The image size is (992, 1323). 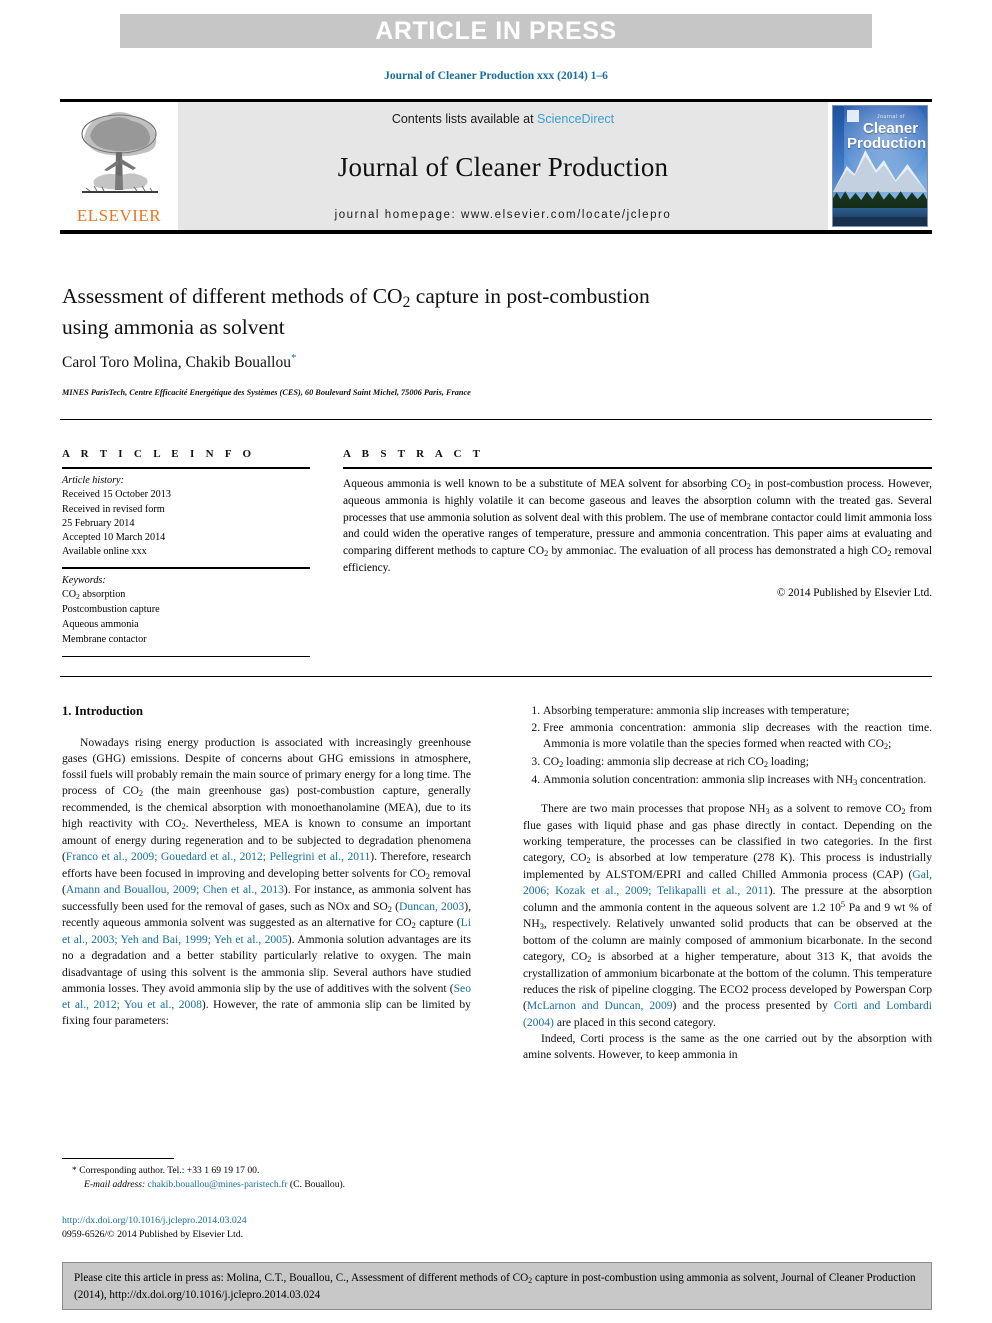 What do you see at coordinates (113, 509) in the screenshot?
I see `history-line: Received in revised form` at bounding box center [113, 509].